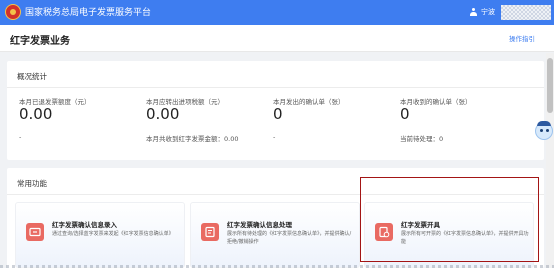 This screenshot has height=268, width=554. Describe the element at coordinates (526, 12) in the screenshot. I see `user-info-redacted` at that location.